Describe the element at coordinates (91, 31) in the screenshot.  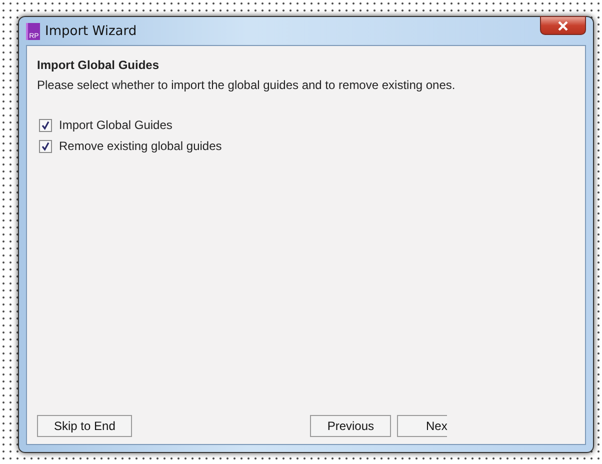
I see `window-title: Import Wizard` at that location.